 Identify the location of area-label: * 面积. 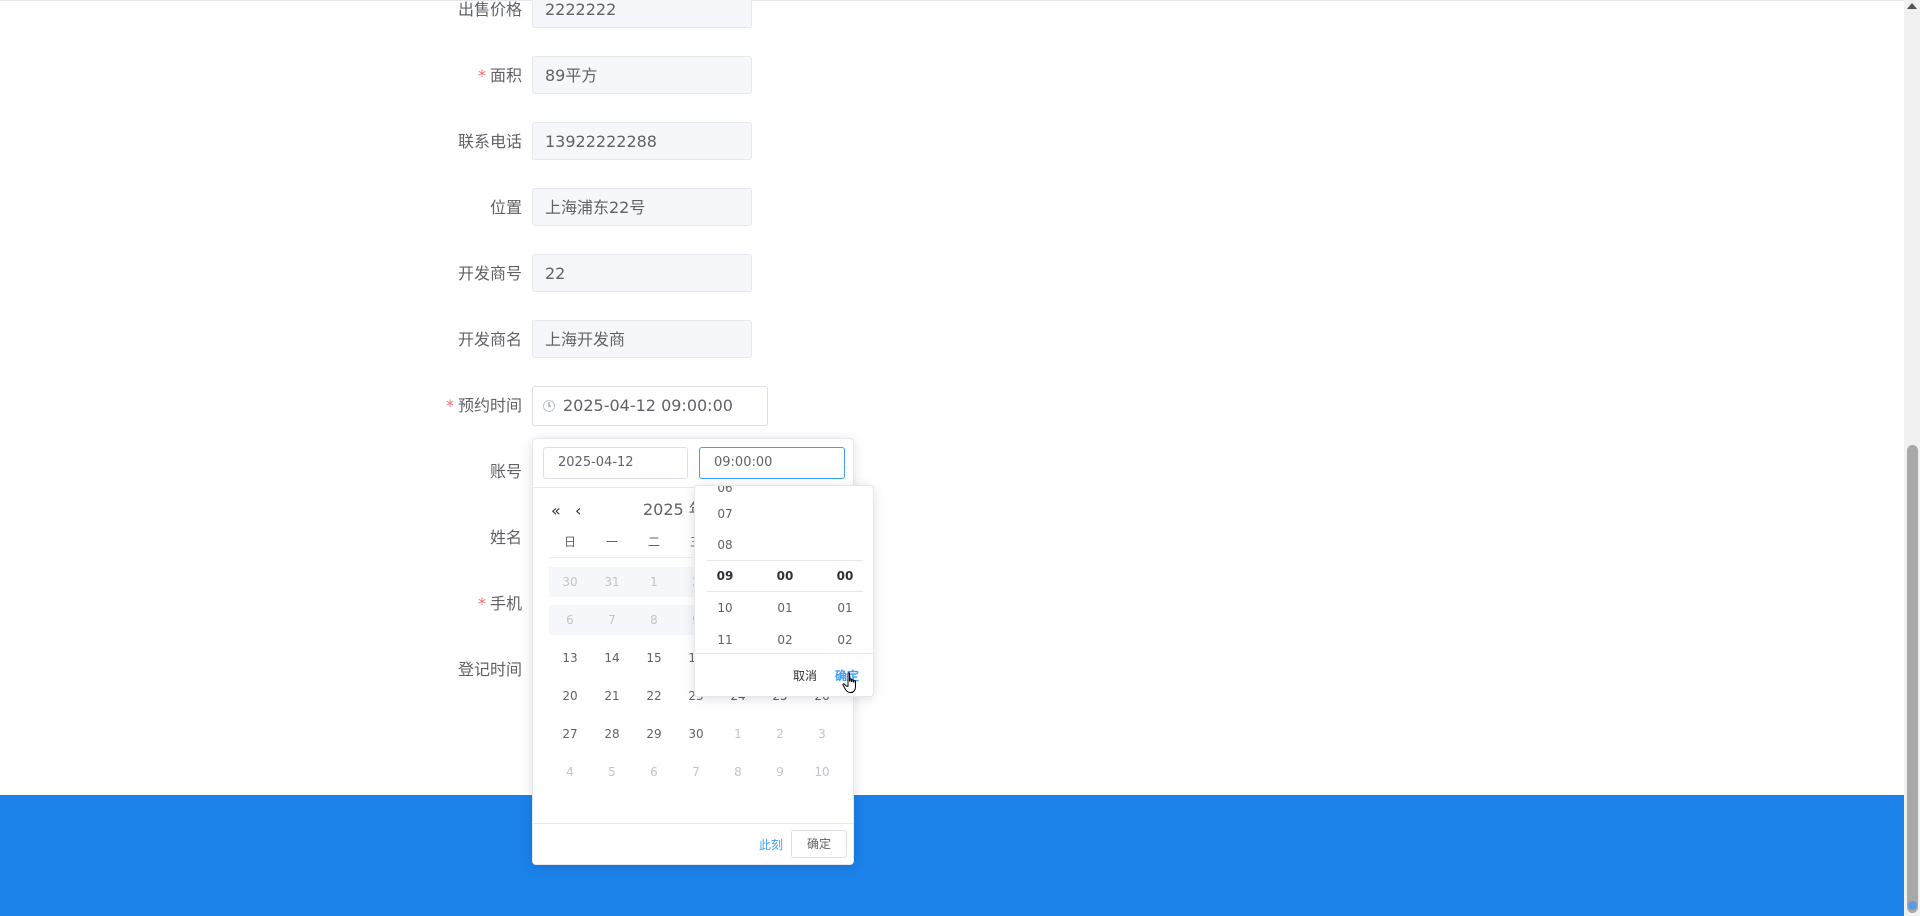
(499, 75).